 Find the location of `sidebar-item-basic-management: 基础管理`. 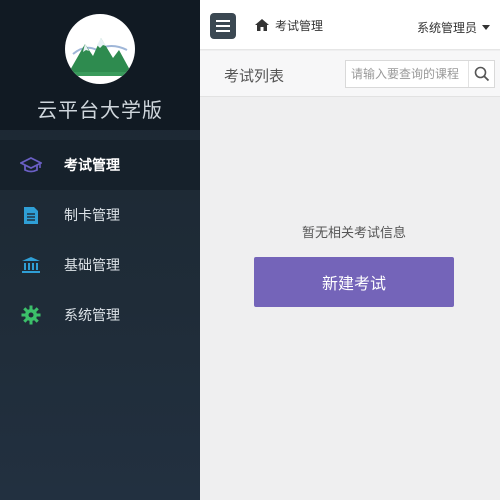

sidebar-item-basic-management: 基础管理 is located at coordinates (100, 265).